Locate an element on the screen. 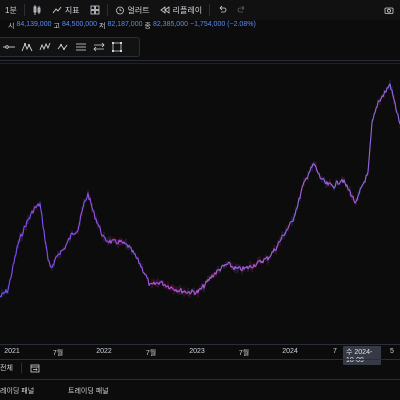  toolbar-bottom-border is located at coordinates (200, 60).